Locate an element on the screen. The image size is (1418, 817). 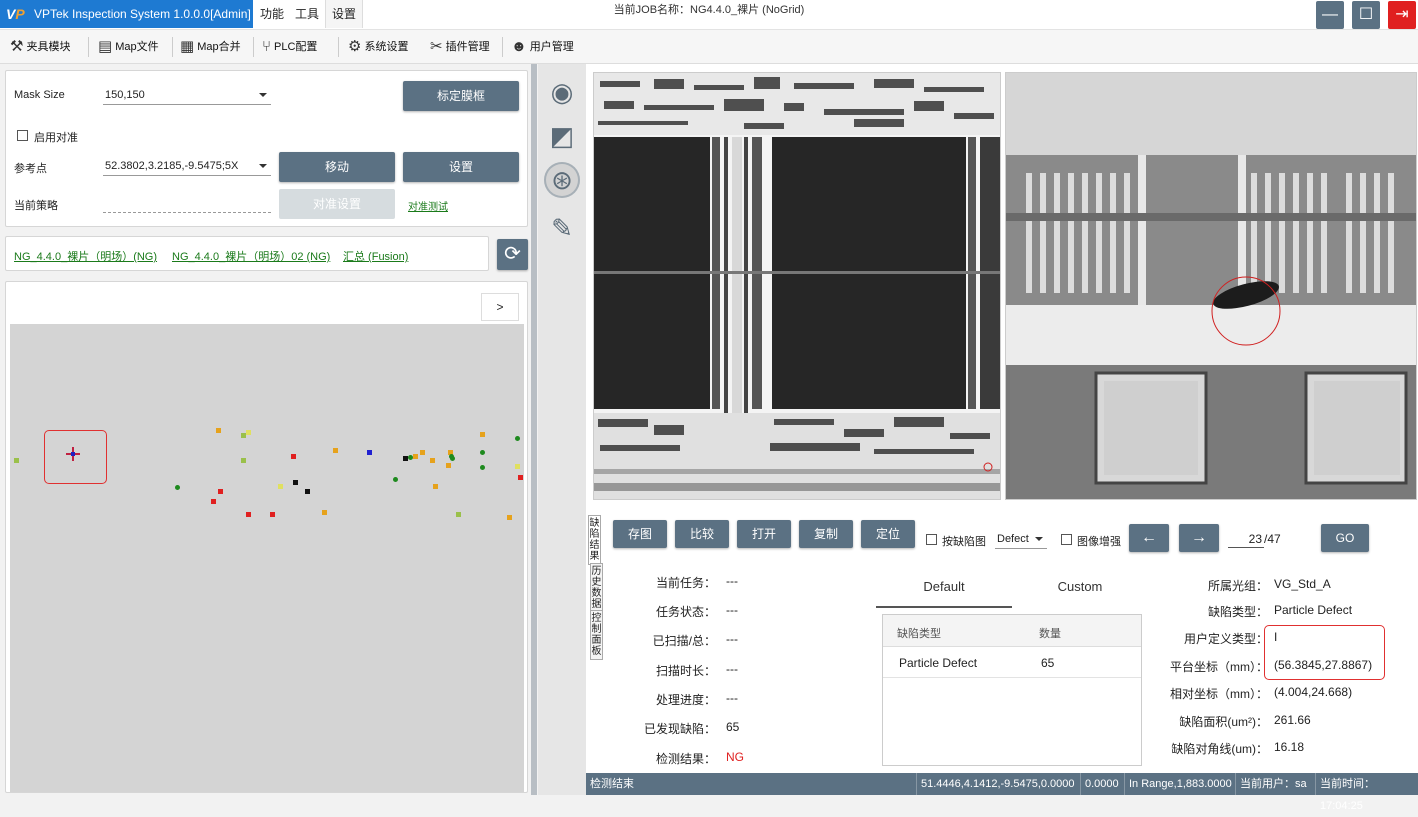
tab-custom: Custom is located at coordinates (1080, 593).